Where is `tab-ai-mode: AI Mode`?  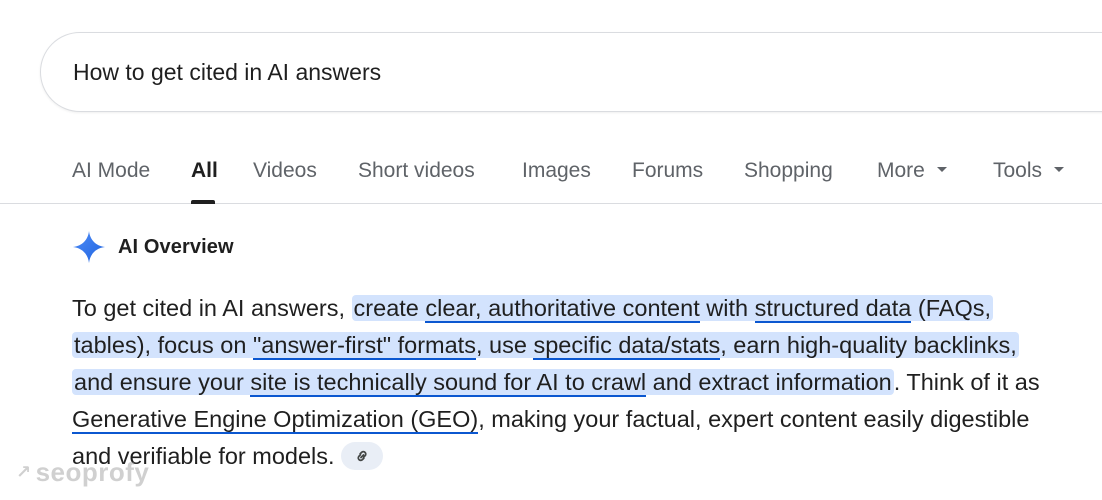
tab-ai-mode: AI Mode is located at coordinates (111, 171).